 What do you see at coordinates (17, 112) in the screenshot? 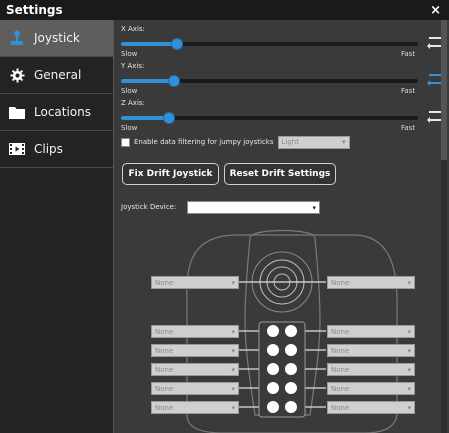
I see `folder-icon` at bounding box center [17, 112].